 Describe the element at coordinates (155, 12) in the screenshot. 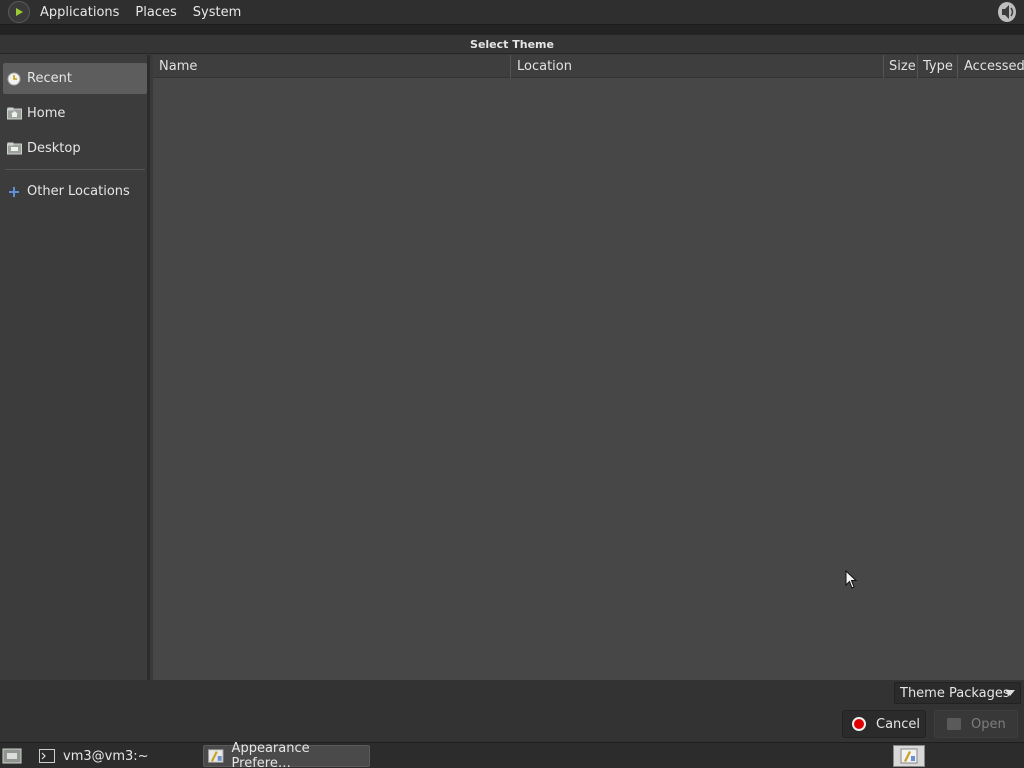

I see `menu-places: Places` at that location.